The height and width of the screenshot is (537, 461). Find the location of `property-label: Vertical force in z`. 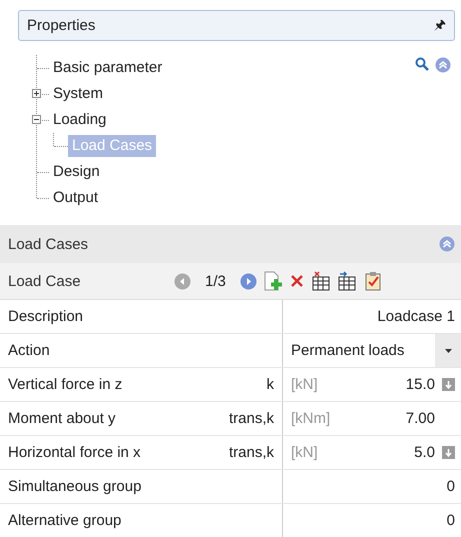

property-label: Vertical force in z is located at coordinates (65, 384).